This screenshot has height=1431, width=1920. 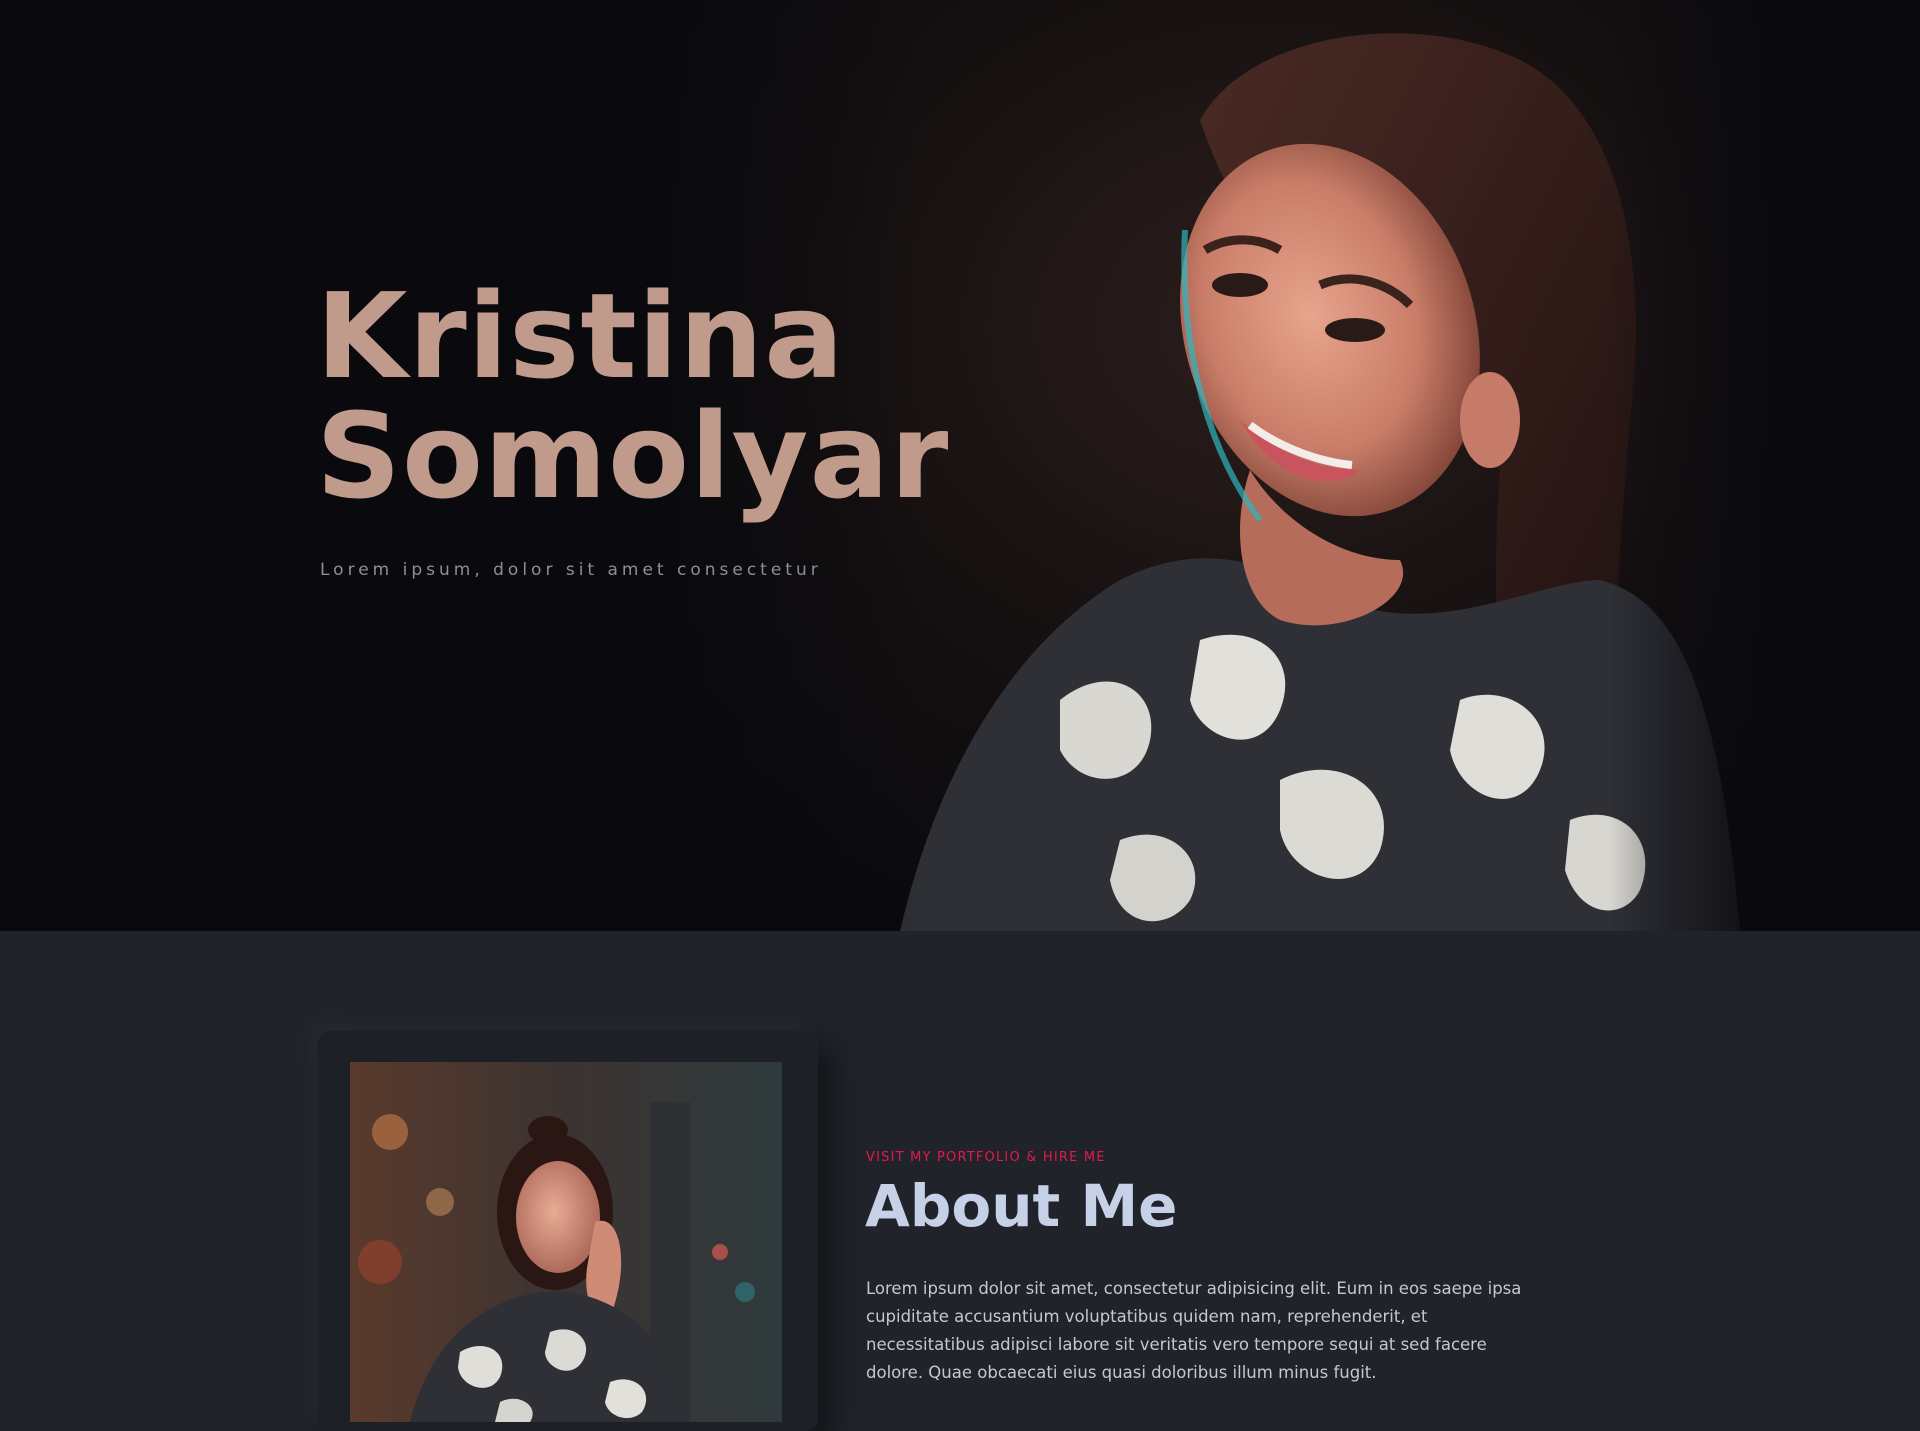 I want to click on hero-name-last: Somolyar, so click(x=633, y=456).